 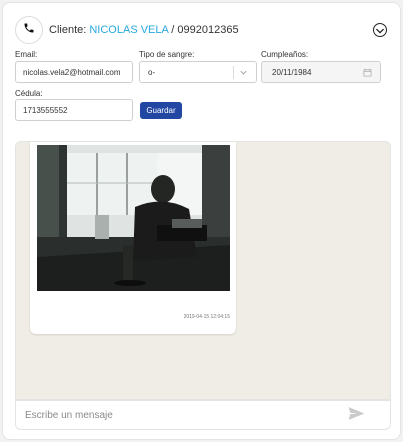 I want to click on send-button, so click(x=356, y=416).